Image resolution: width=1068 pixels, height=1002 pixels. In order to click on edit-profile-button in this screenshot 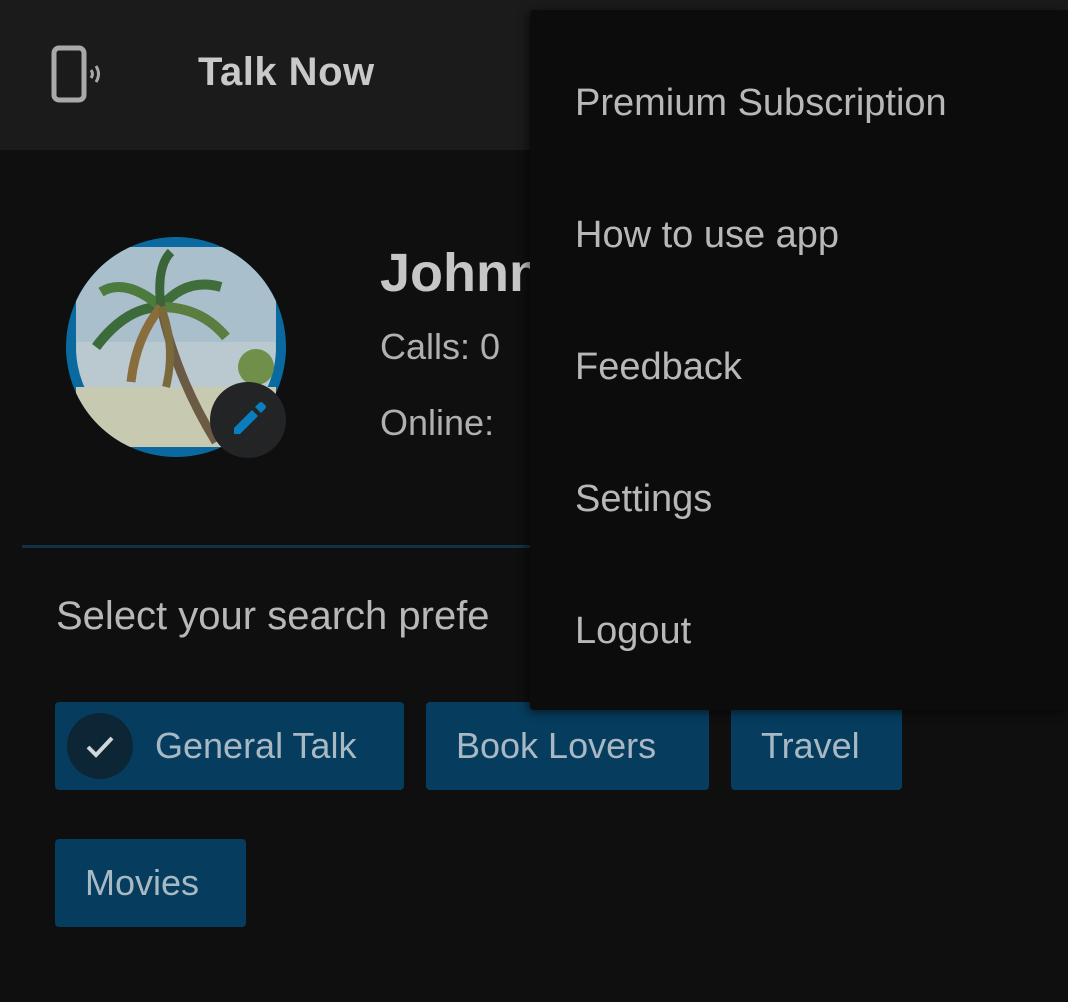, I will do `click(248, 420)`.